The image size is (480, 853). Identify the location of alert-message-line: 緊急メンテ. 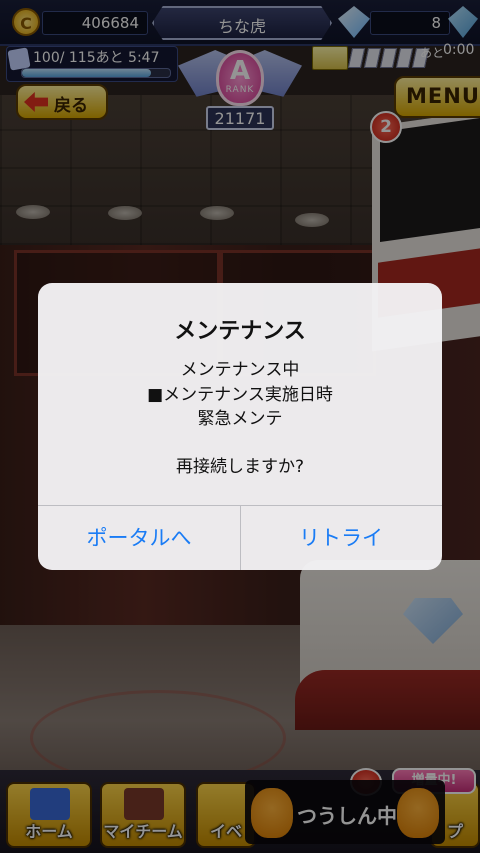
(240, 419).